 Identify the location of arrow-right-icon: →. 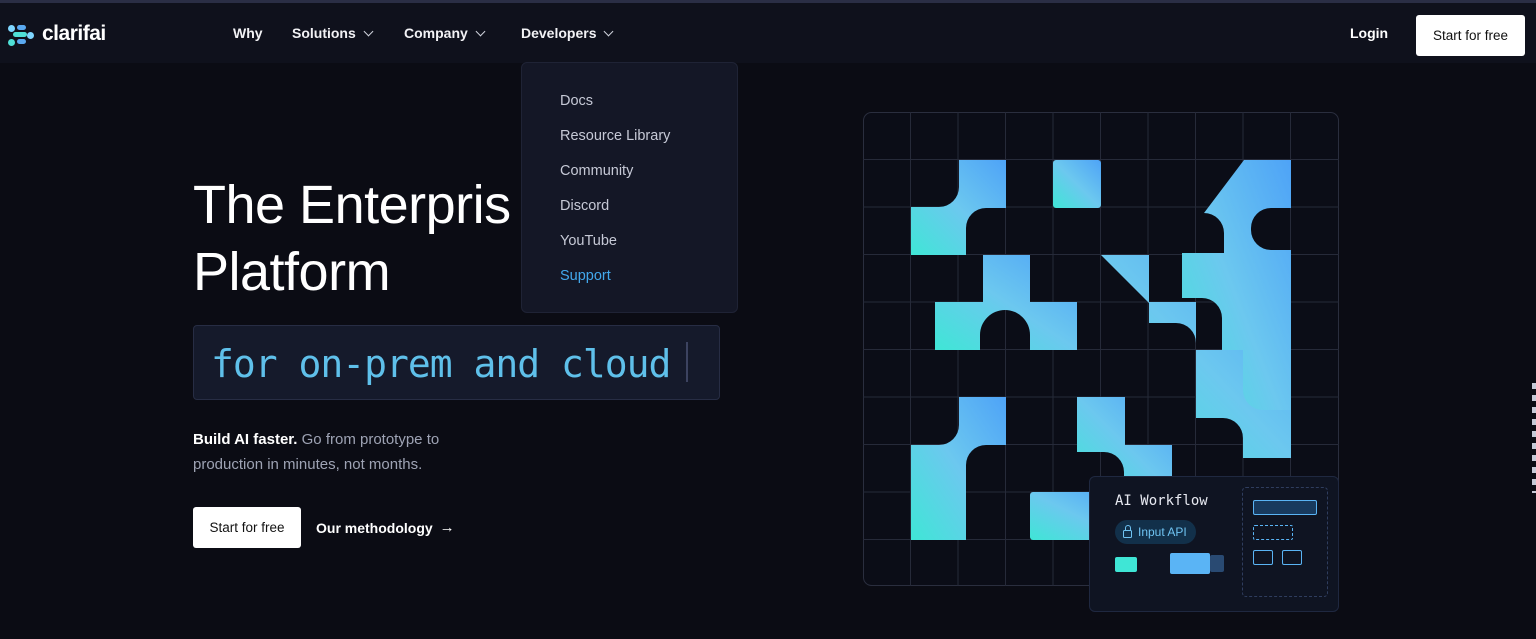
(447, 527).